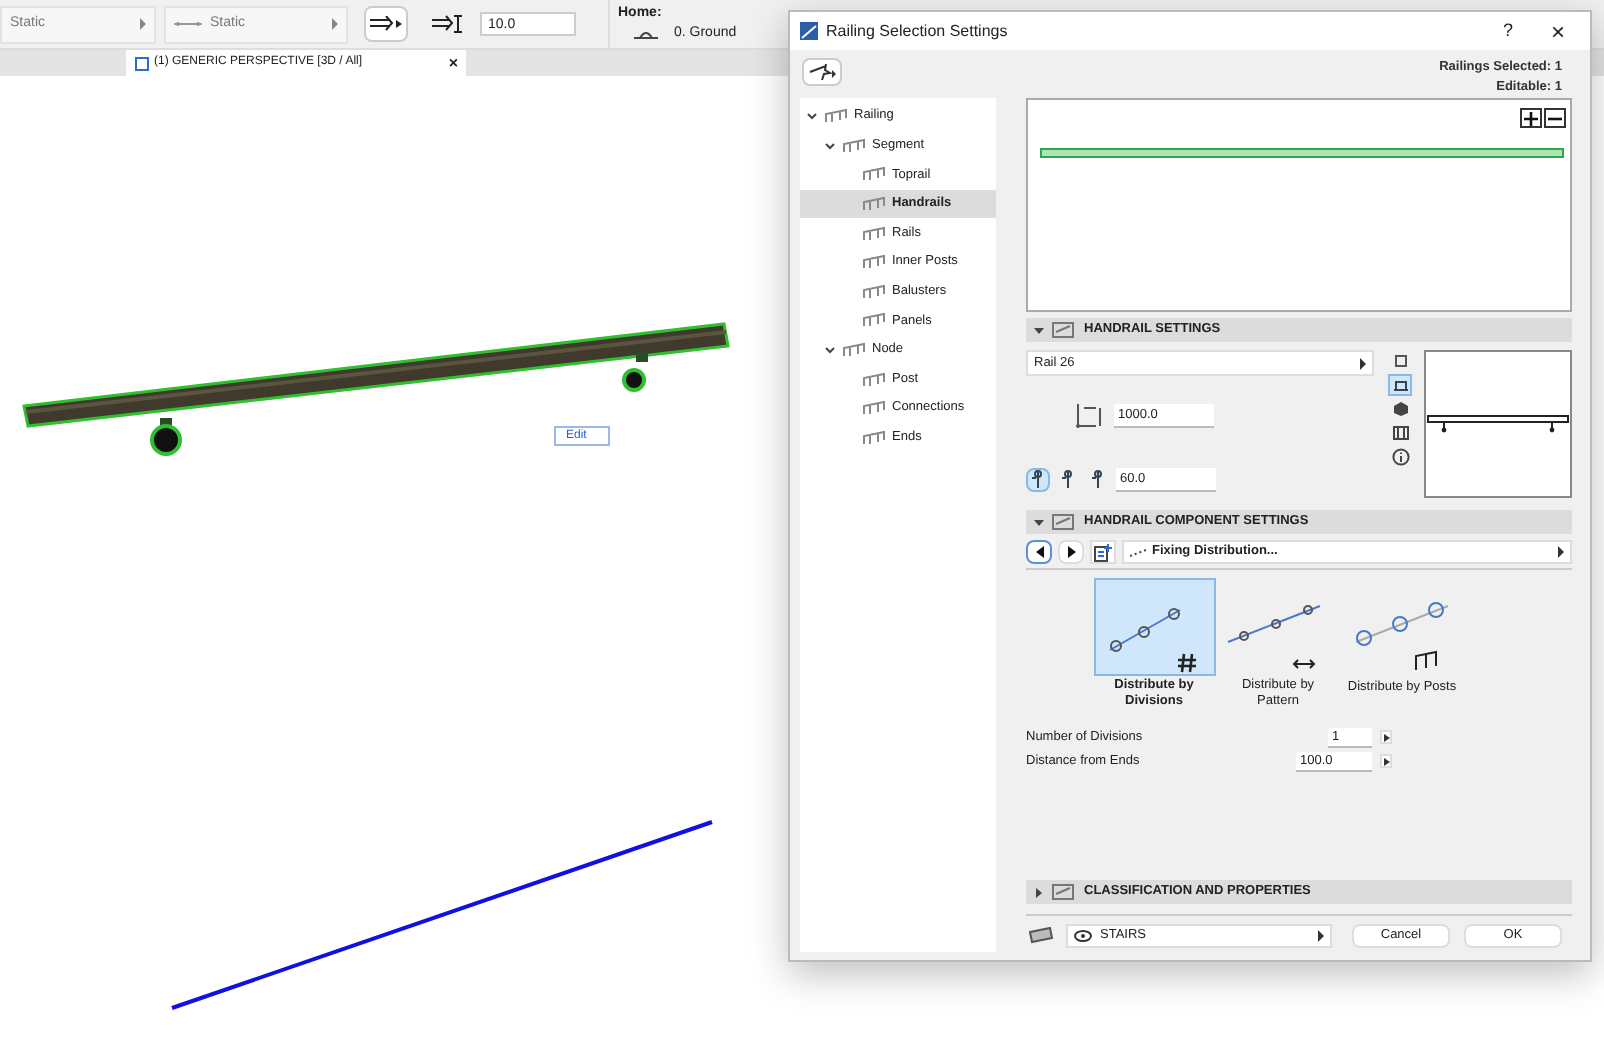 The width and height of the screenshot is (1604, 1048). What do you see at coordinates (448, 24) in the screenshot?
I see `offset-icon` at bounding box center [448, 24].